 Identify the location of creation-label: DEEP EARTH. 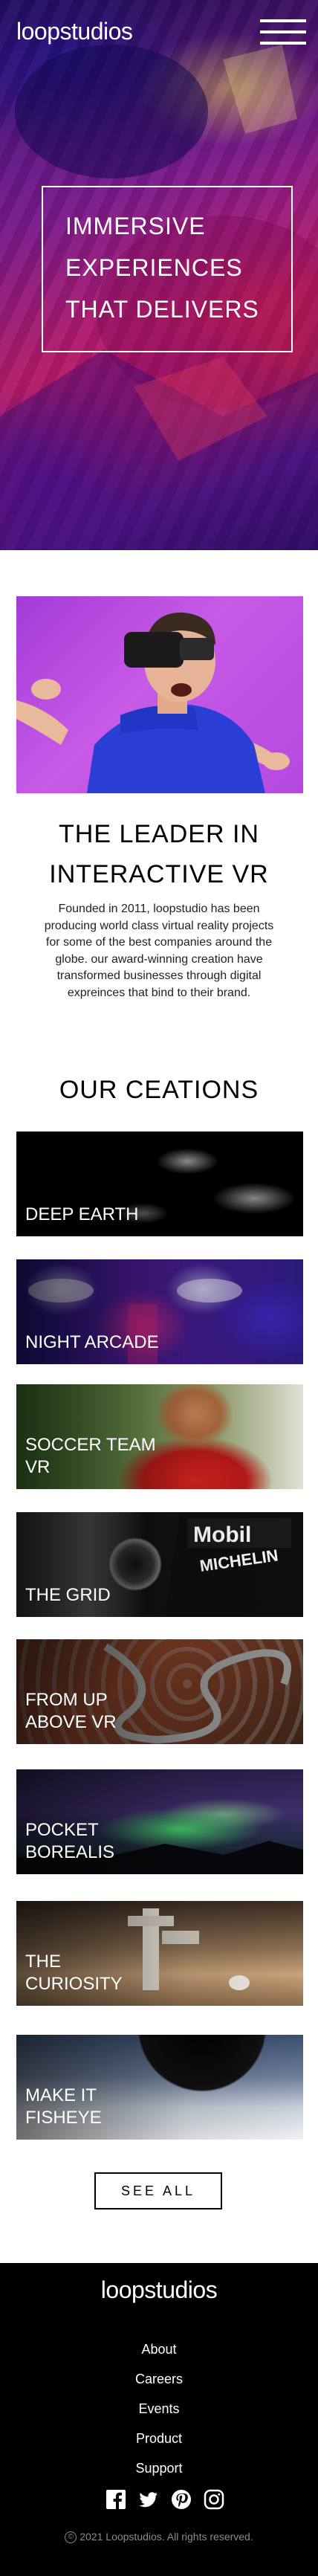
(82, 1214).